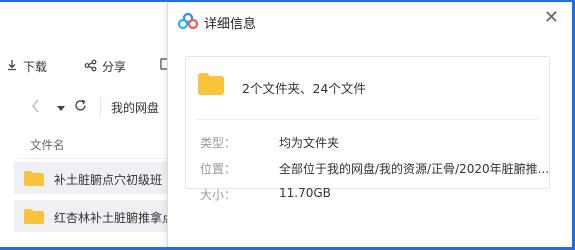 The height and width of the screenshot is (250, 575). I want to click on back-icon, so click(36, 107).